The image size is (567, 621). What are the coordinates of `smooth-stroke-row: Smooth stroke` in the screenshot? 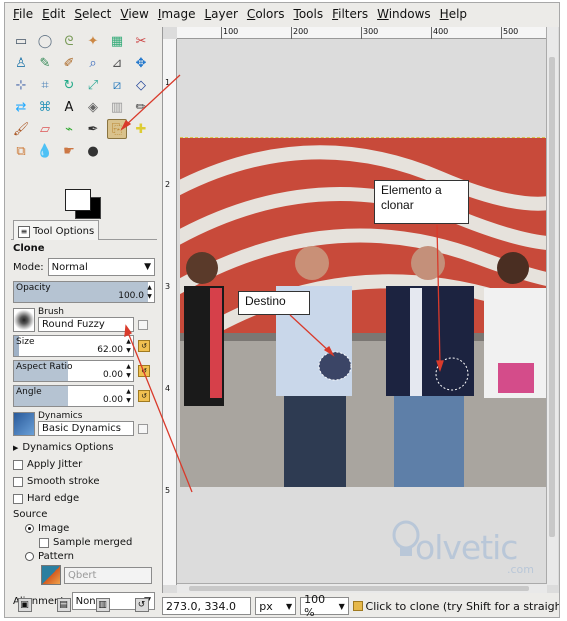 It's located at (84, 481).